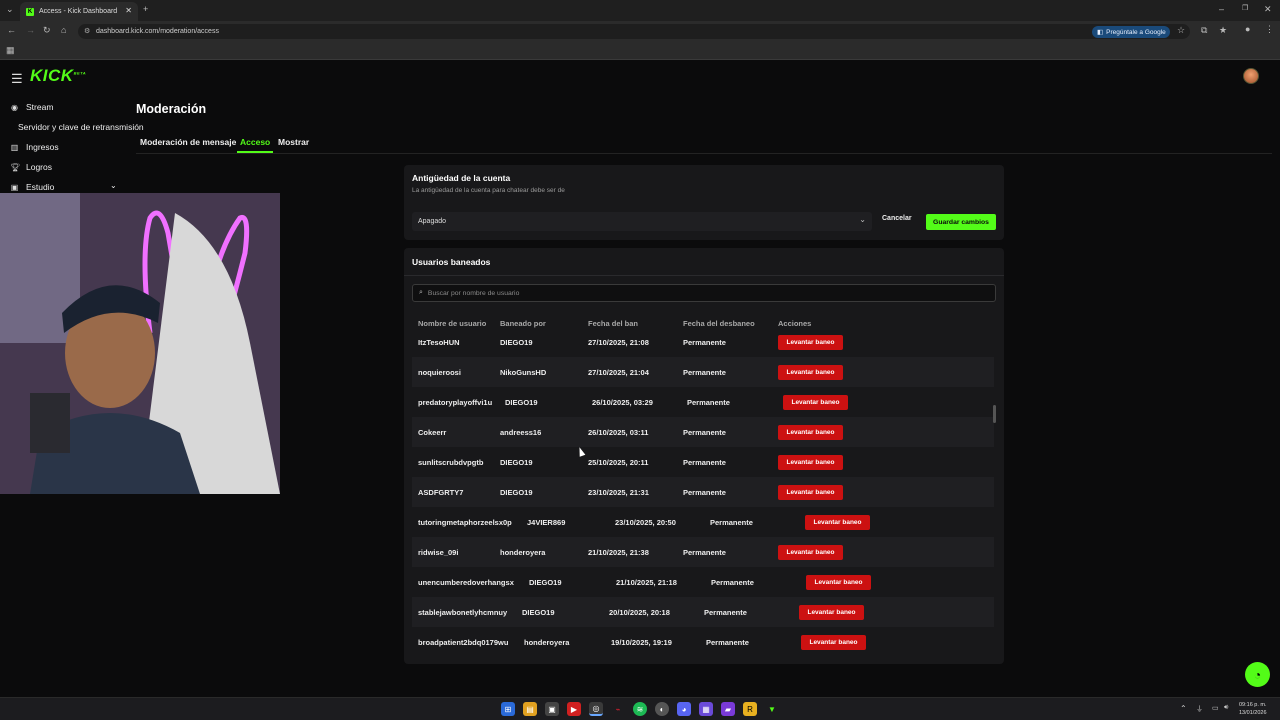 This screenshot has width=1280, height=720. Describe the element at coordinates (463, 612) in the screenshot. I see `cell-username: stablejawbonetlyhcmnuy` at that location.